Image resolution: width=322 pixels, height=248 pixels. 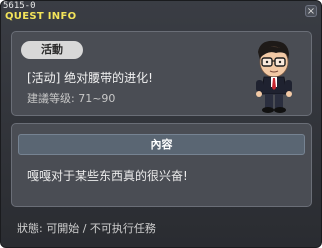 What do you see at coordinates (90, 78) in the screenshot?
I see `quest-title: [活动] 绝对腰带的进化!` at bounding box center [90, 78].